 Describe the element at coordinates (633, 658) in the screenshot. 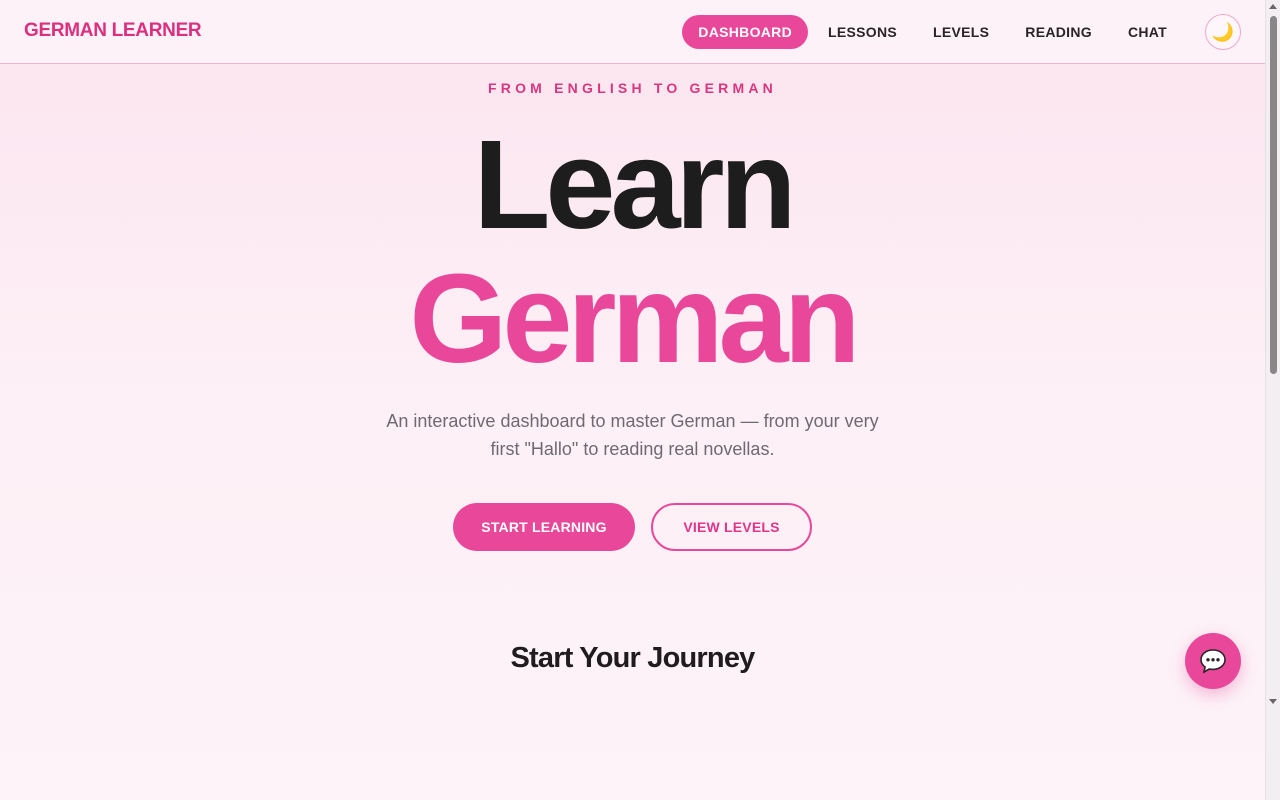

I see `journey-section-title: Start Your Journey` at that location.